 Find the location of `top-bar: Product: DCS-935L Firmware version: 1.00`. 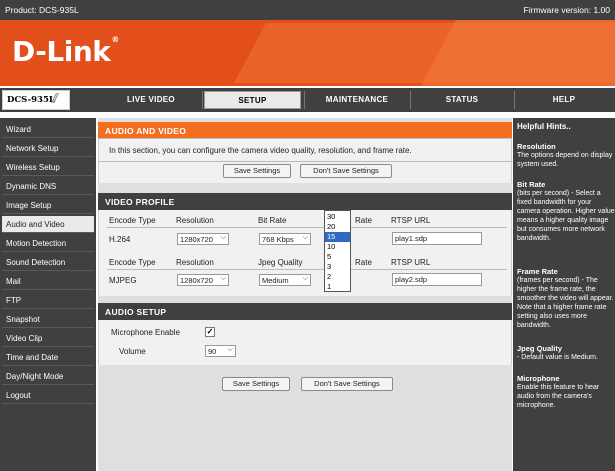

top-bar: Product: DCS-935L Firmware version: 1.00 is located at coordinates (307, 10).